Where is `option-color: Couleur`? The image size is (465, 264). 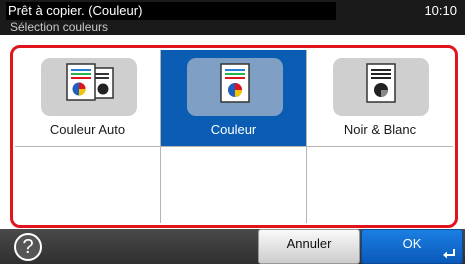
option-color: Couleur is located at coordinates (234, 98).